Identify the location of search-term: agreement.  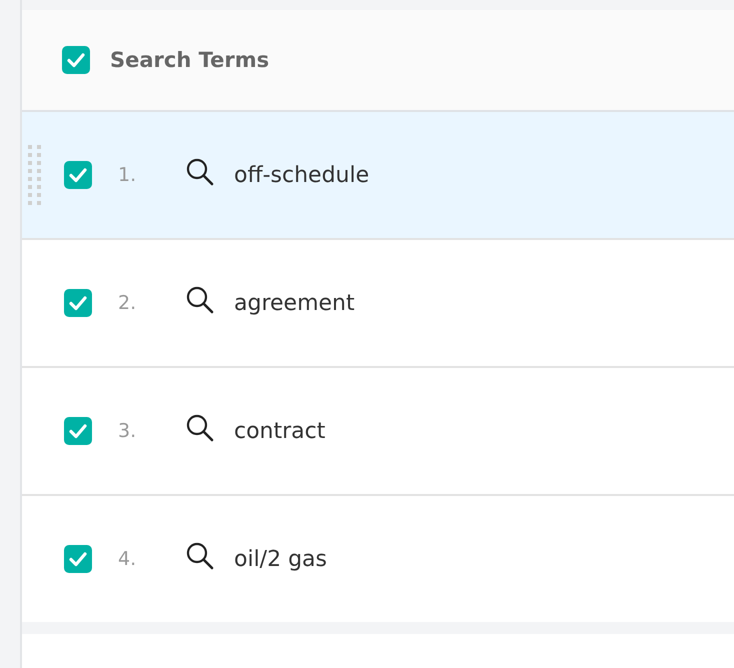
(294, 303).